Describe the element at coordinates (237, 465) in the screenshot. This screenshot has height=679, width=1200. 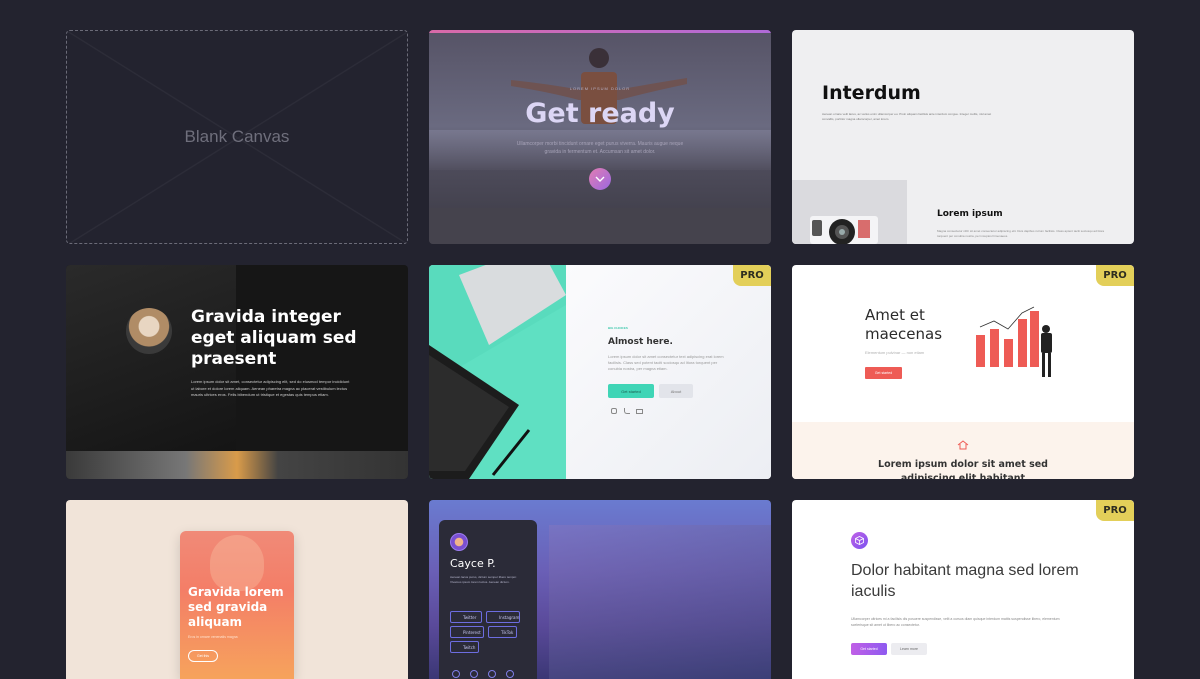
I see `bottom-strip` at that location.